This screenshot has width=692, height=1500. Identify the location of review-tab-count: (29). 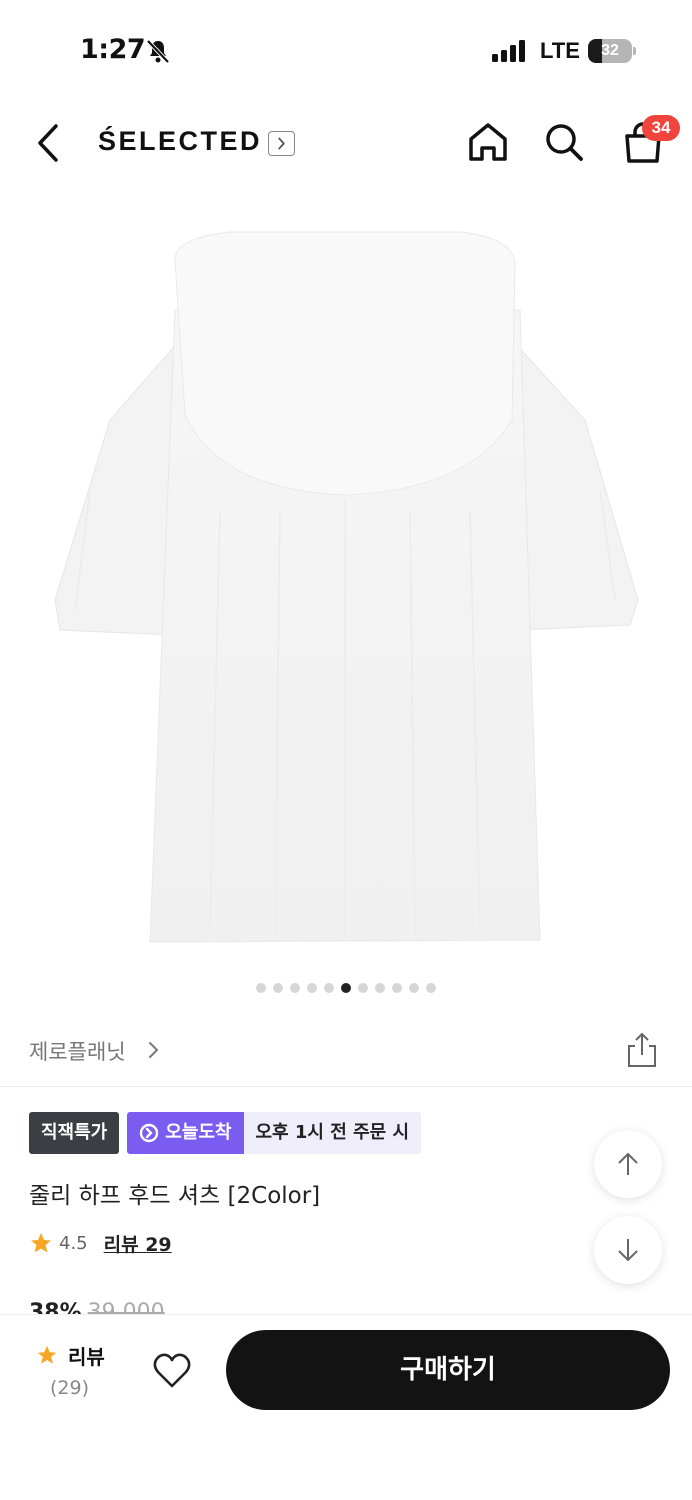
(70, 1388).